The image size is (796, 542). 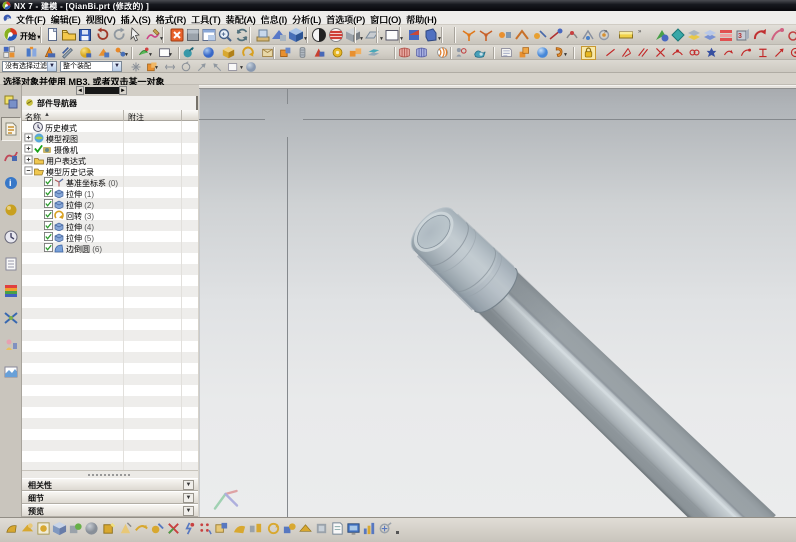 What do you see at coordinates (10, 183) in the screenshot?
I see `svg-text: i` at bounding box center [10, 183].